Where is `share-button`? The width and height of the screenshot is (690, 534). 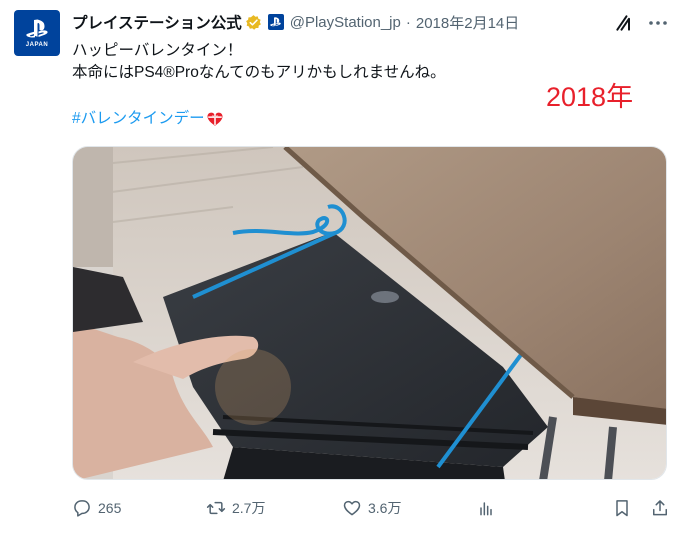
share-button is located at coordinates (660, 508).